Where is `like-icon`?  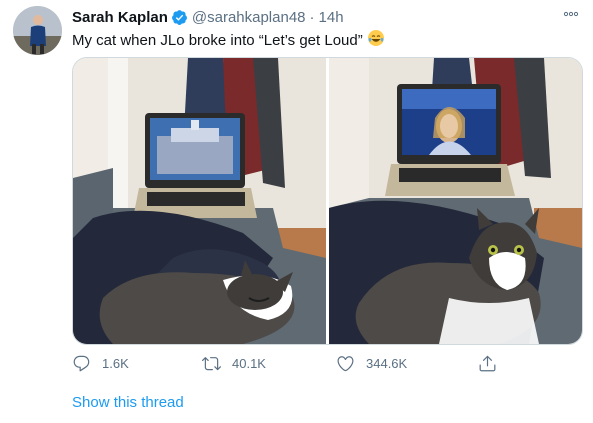 like-icon is located at coordinates (345, 363).